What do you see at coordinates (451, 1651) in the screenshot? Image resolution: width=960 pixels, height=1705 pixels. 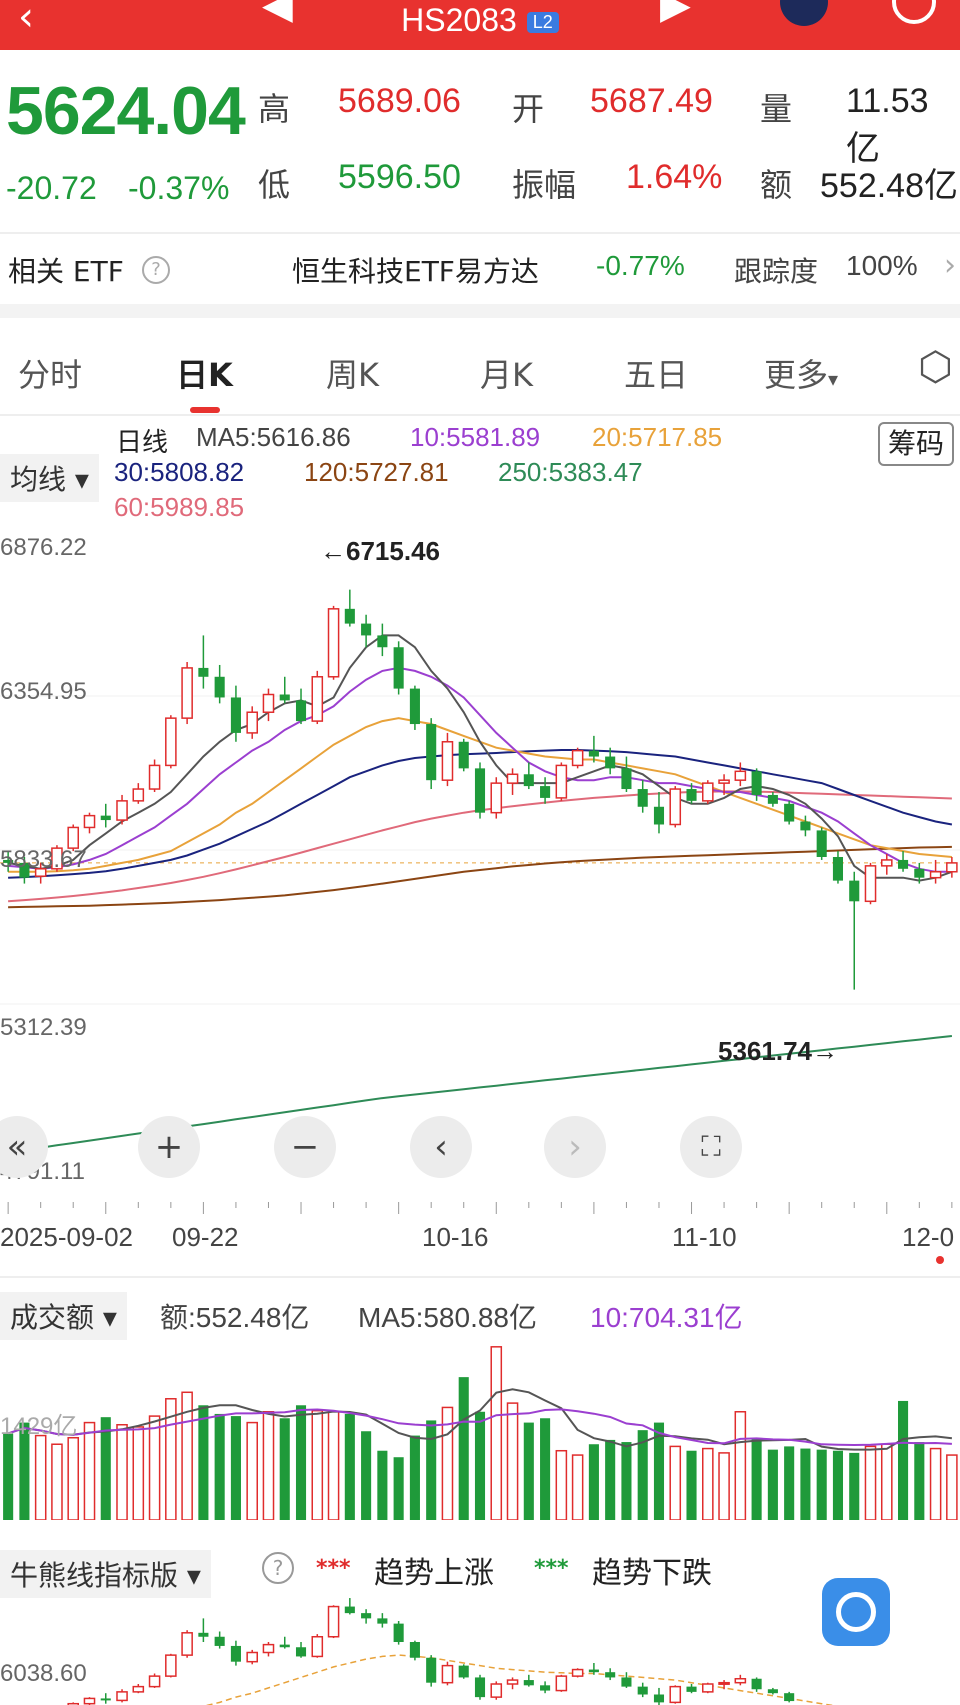 I see `indicator-chart` at bounding box center [451, 1651].